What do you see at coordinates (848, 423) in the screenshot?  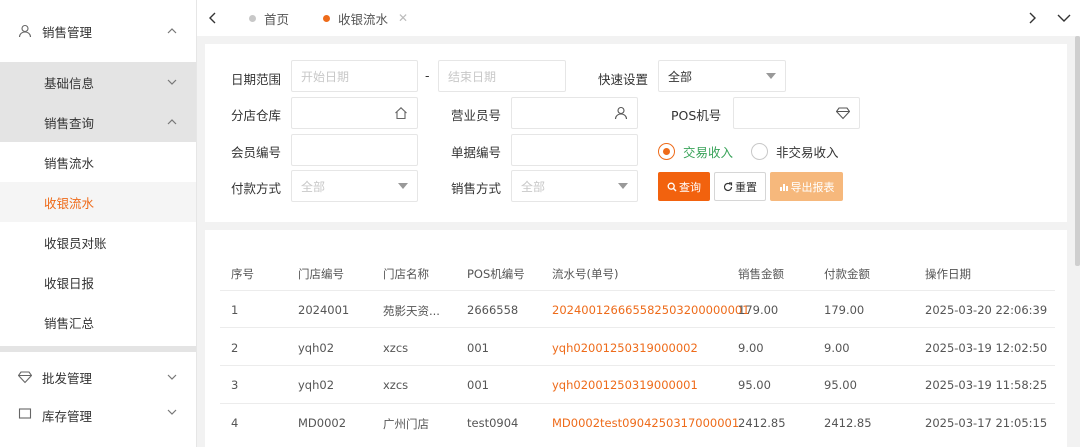 I see `cell-payment-amount: 2412.85` at bounding box center [848, 423].